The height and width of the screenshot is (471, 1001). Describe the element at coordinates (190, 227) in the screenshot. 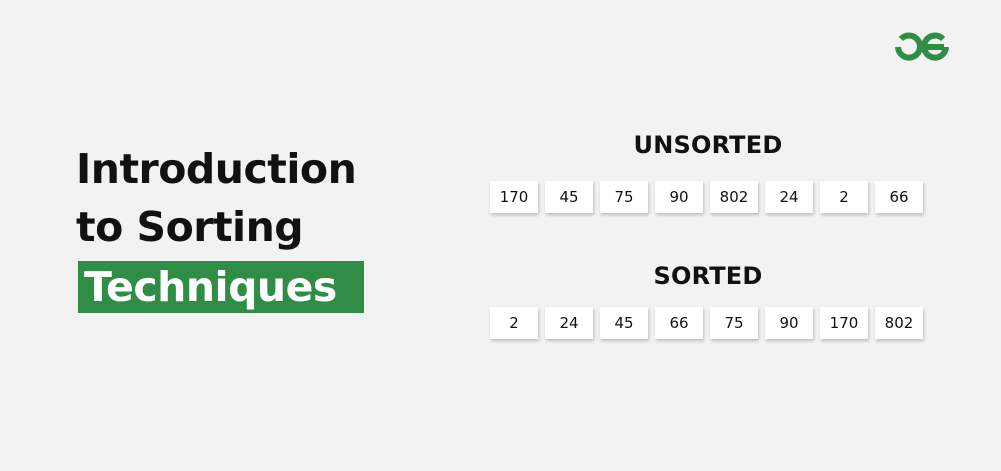

I see `title-line-2: to Sorting` at that location.